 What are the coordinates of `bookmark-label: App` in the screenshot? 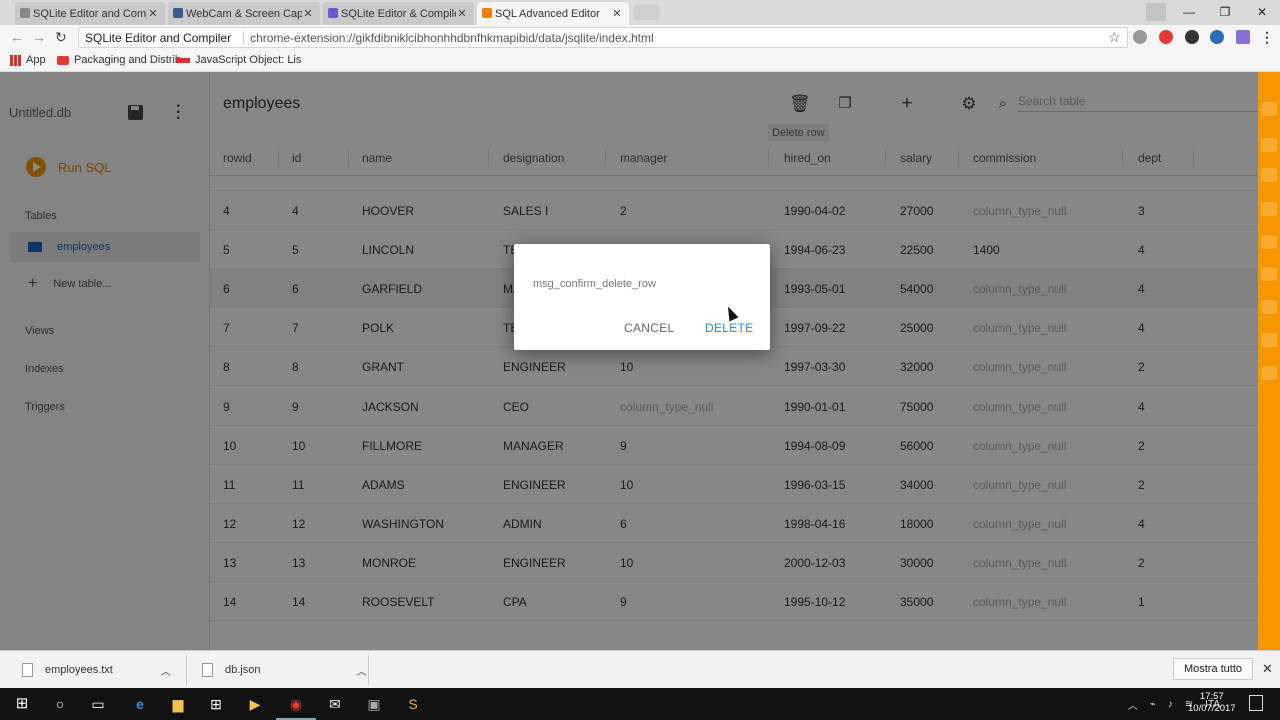 It's located at (36, 60).